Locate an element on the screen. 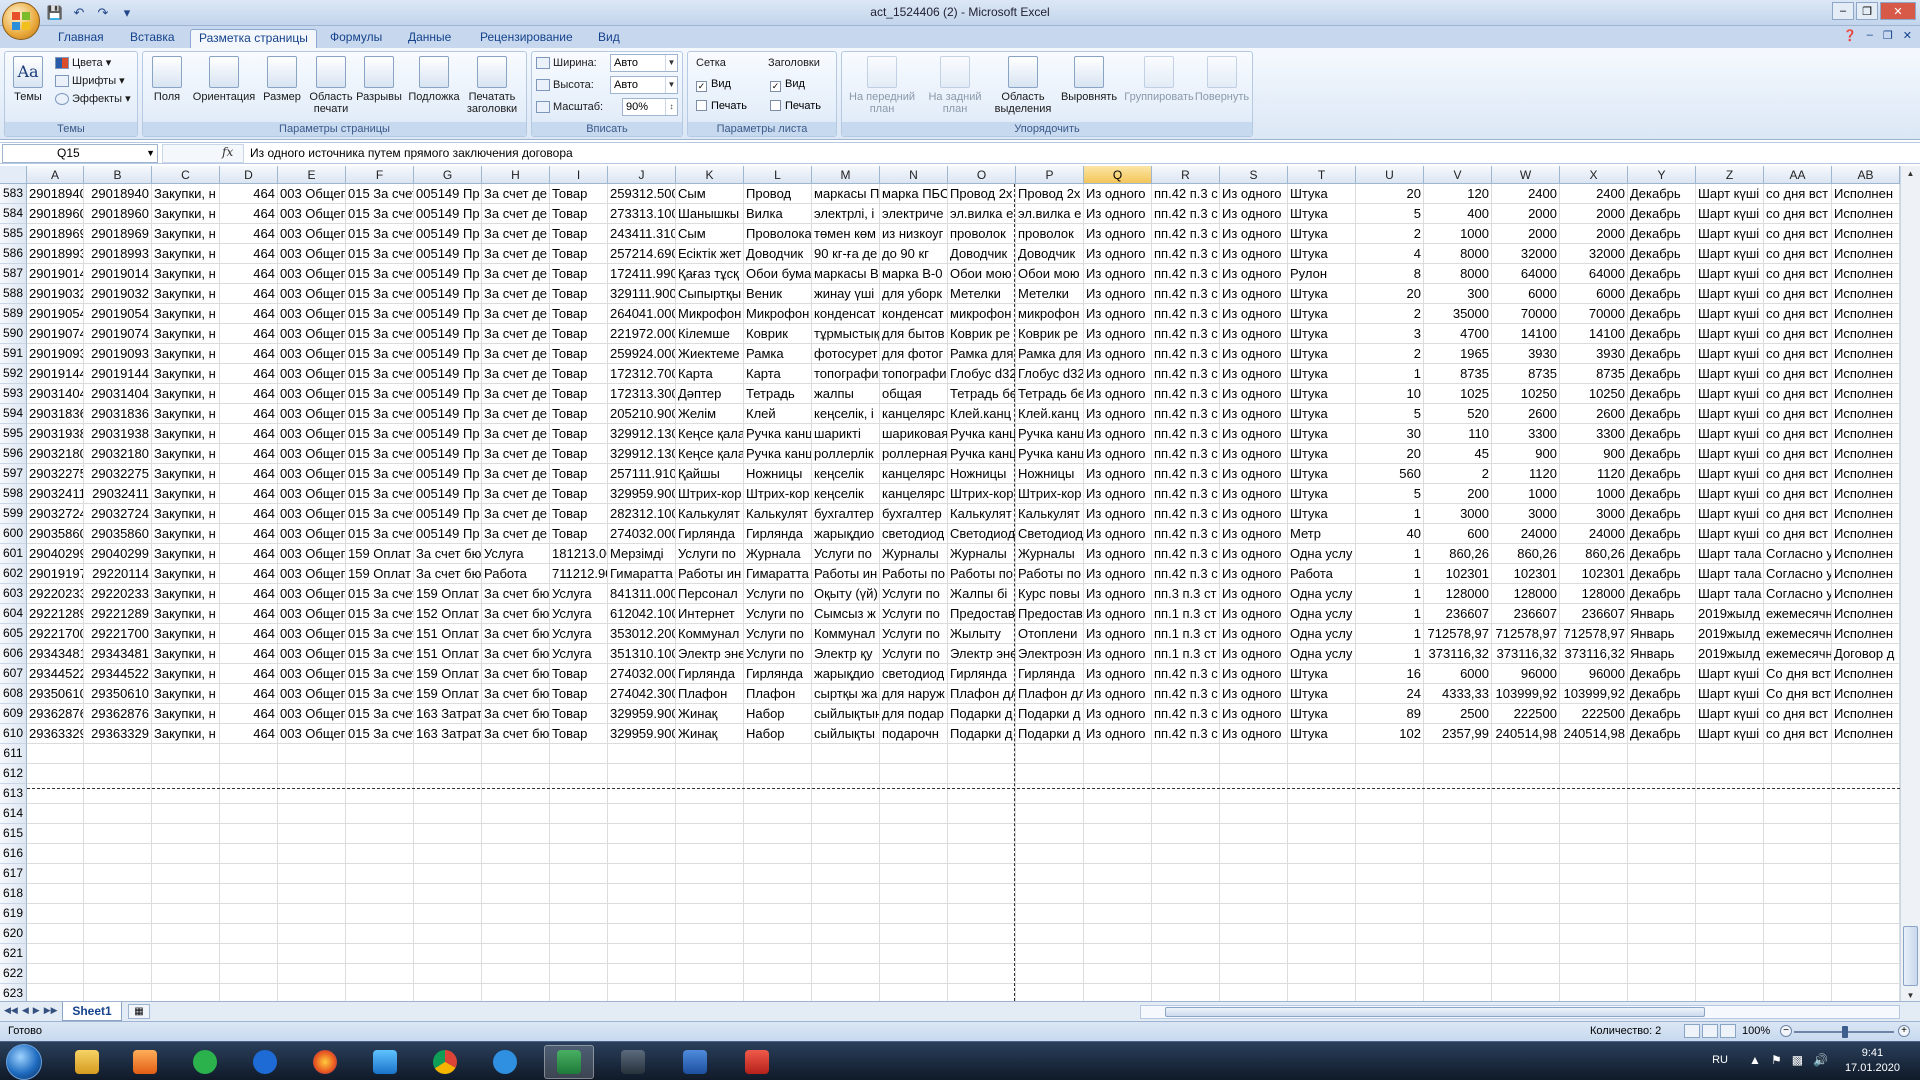 This screenshot has width=1920, height=1080. cell-u: 3 is located at coordinates (1390, 334).